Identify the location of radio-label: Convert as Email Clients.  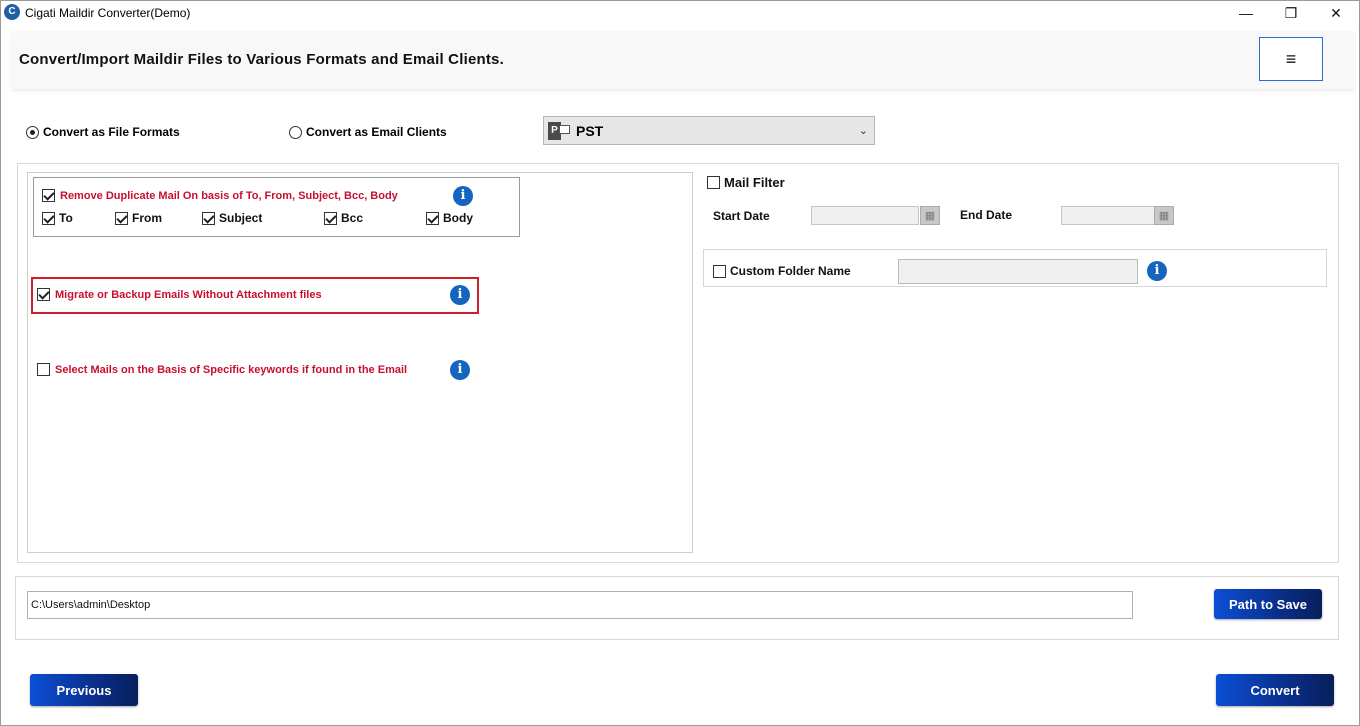
(376, 132).